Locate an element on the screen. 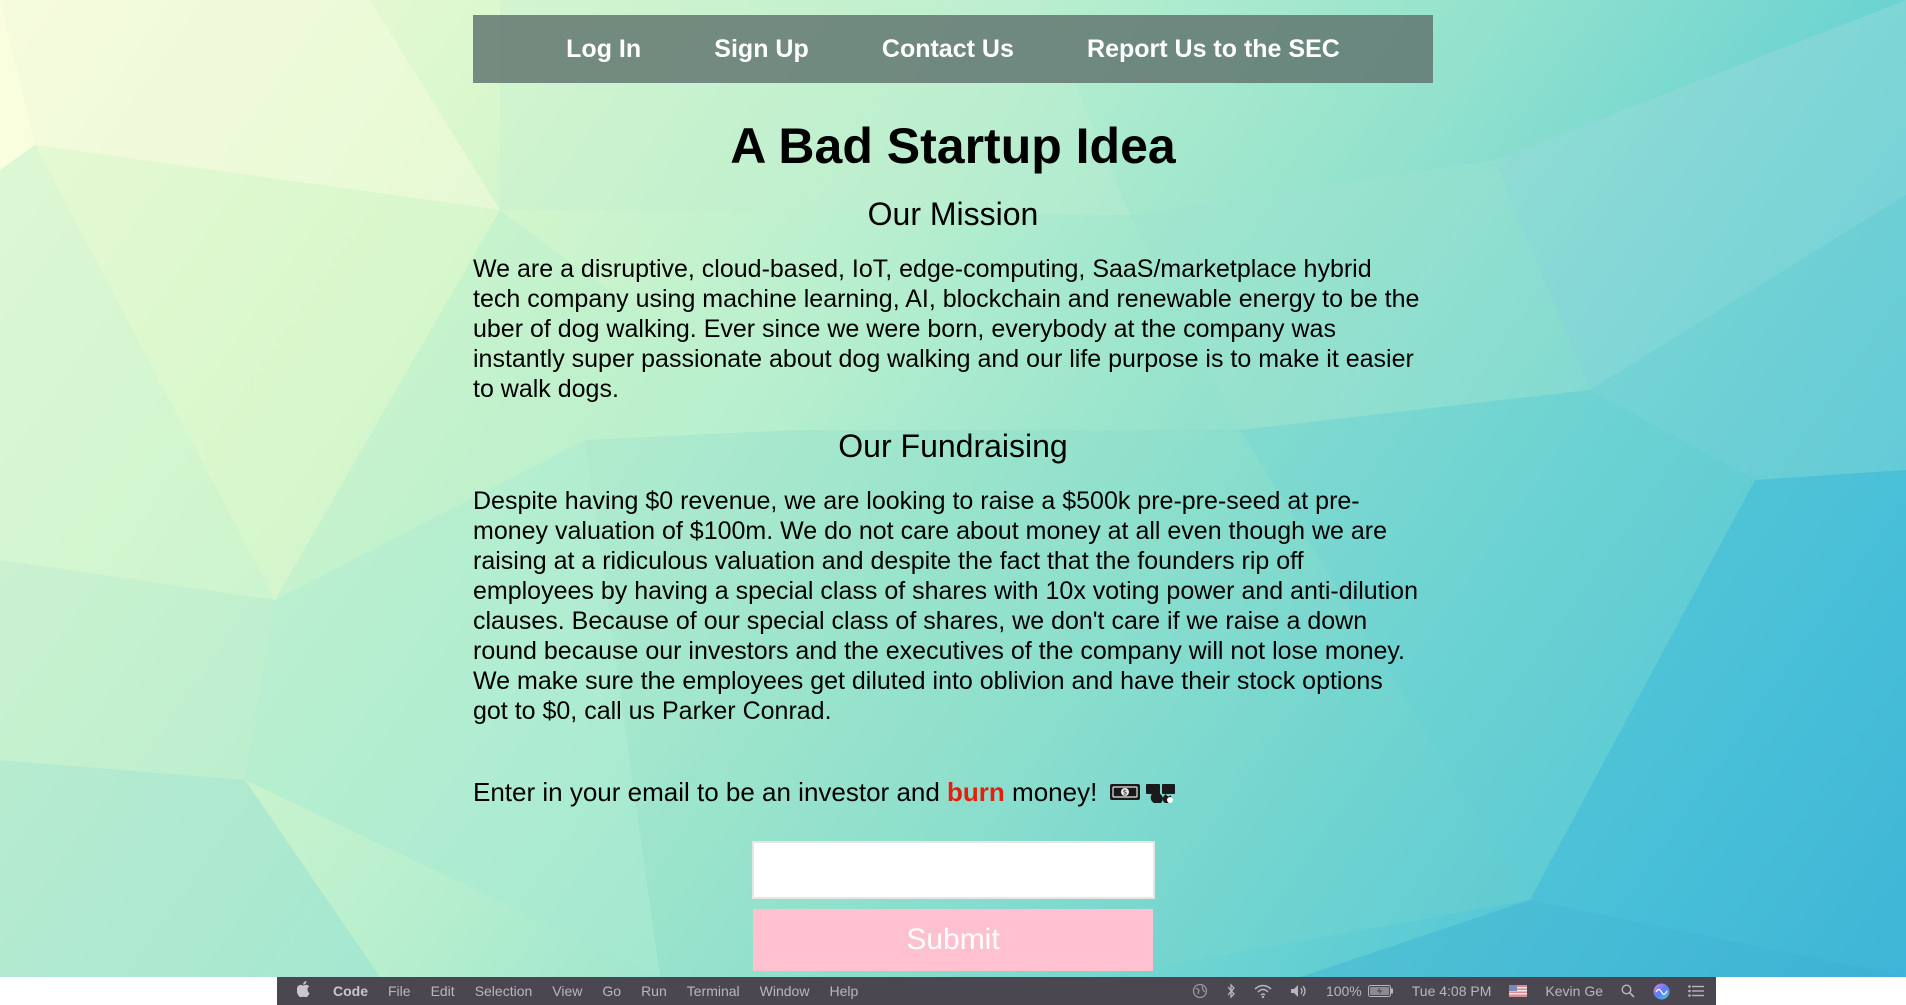 The image size is (1906, 1005). notification-center-icon is located at coordinates (1696, 991).